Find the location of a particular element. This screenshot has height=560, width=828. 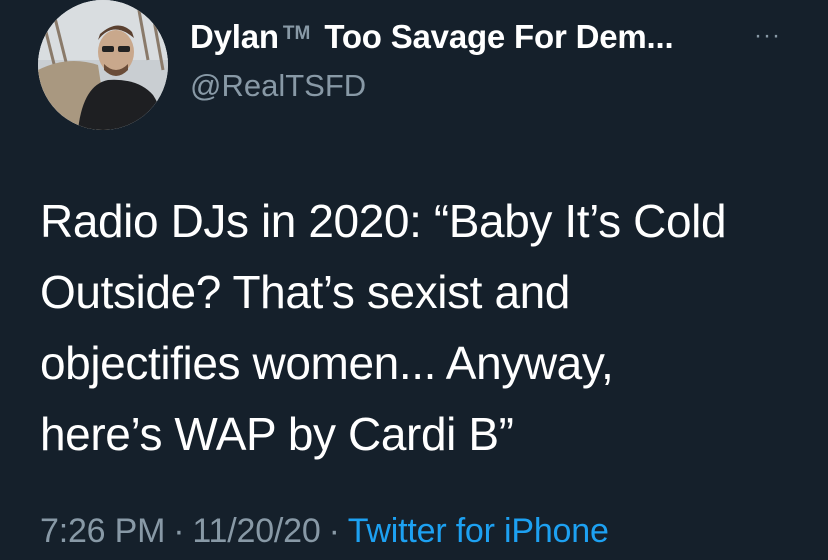

trademark-mark: TM is located at coordinates (296, 33).